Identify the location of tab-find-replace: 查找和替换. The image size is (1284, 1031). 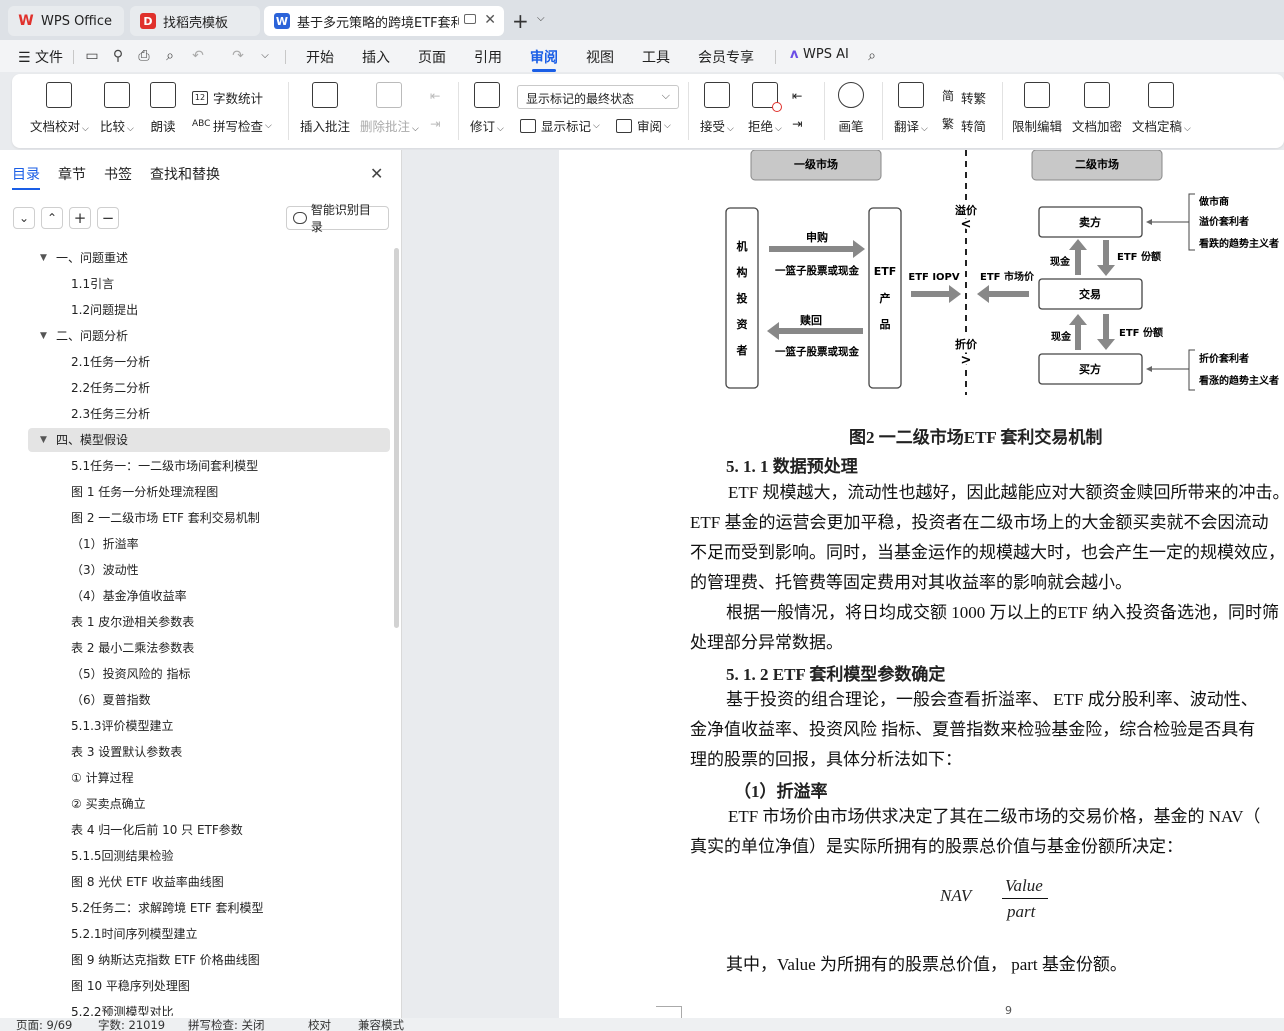
(185, 174).